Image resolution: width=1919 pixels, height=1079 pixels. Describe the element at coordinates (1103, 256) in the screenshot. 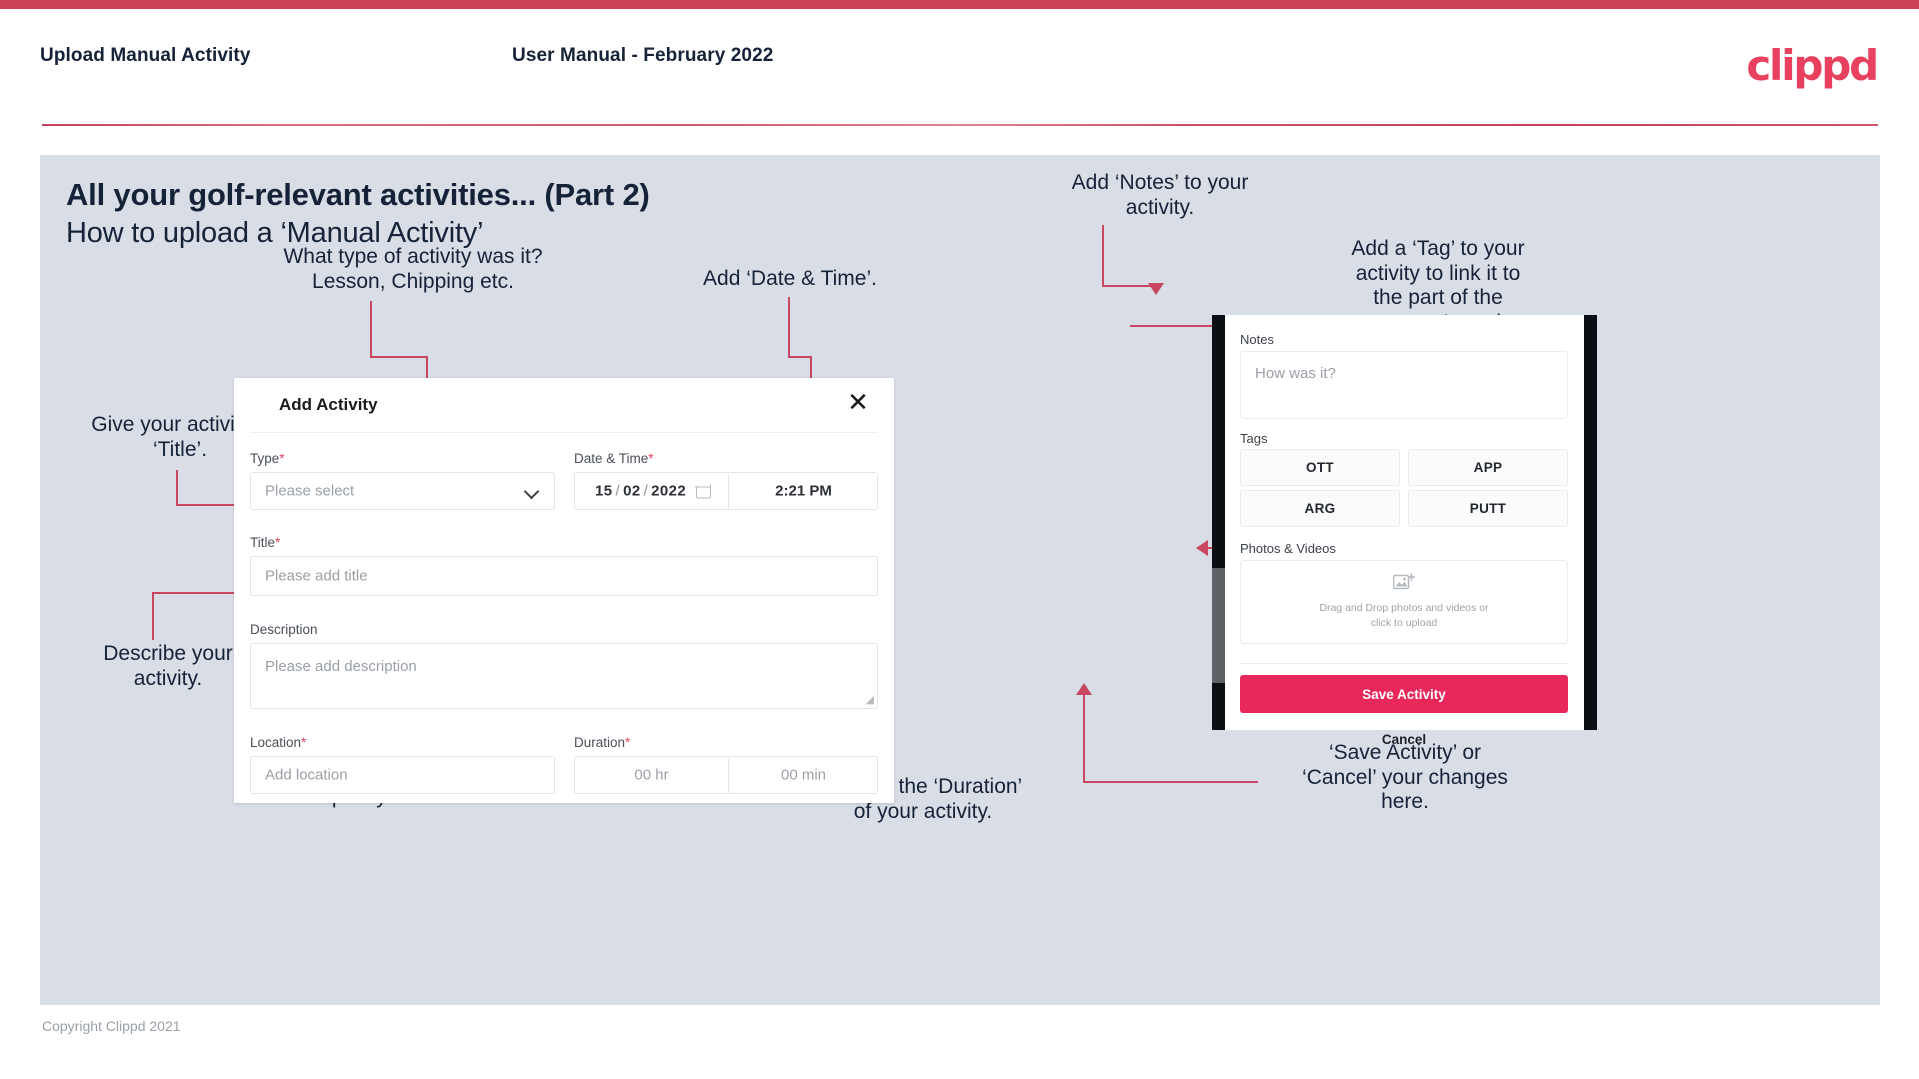

I see `connector-notes-vertical` at that location.